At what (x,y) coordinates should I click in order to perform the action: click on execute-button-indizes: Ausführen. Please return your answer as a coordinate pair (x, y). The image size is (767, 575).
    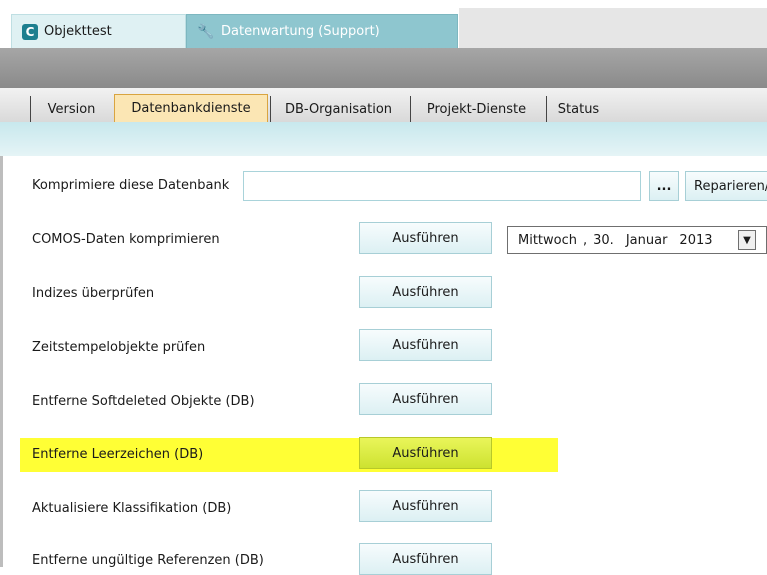
    Looking at the image, I should click on (425, 292).